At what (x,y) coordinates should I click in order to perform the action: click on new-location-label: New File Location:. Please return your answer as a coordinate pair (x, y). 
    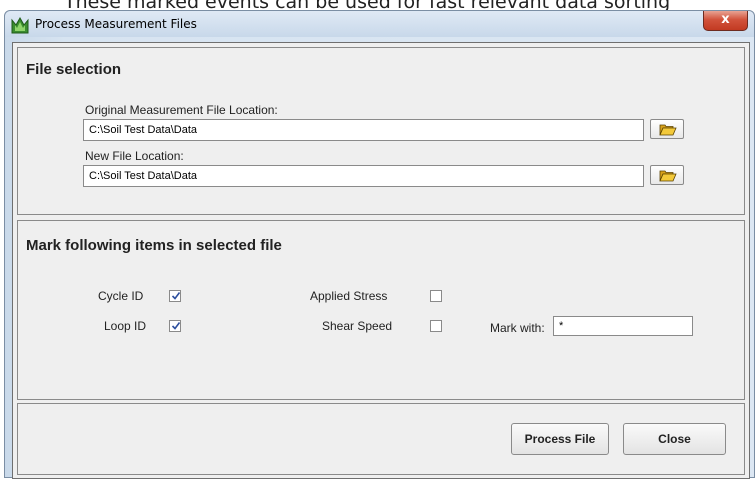
    Looking at the image, I should click on (134, 156).